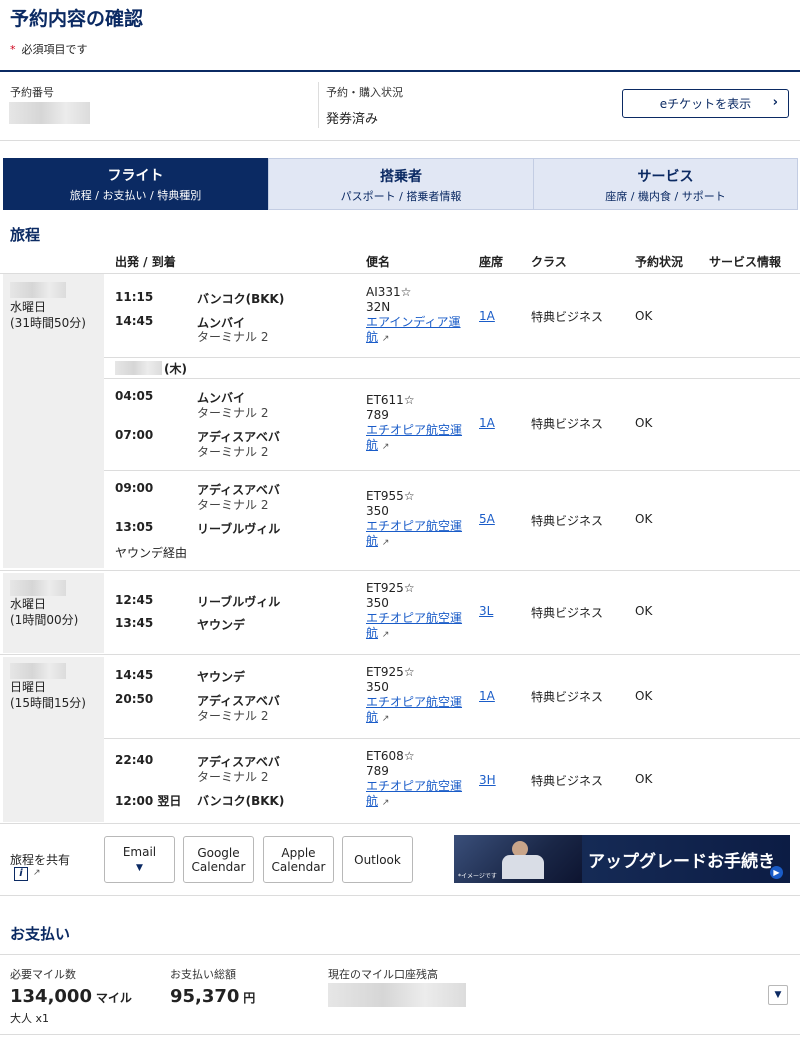 The width and height of the screenshot is (800, 1037). Describe the element at coordinates (775, 102) in the screenshot. I see `chevron-right-icon: ›` at that location.